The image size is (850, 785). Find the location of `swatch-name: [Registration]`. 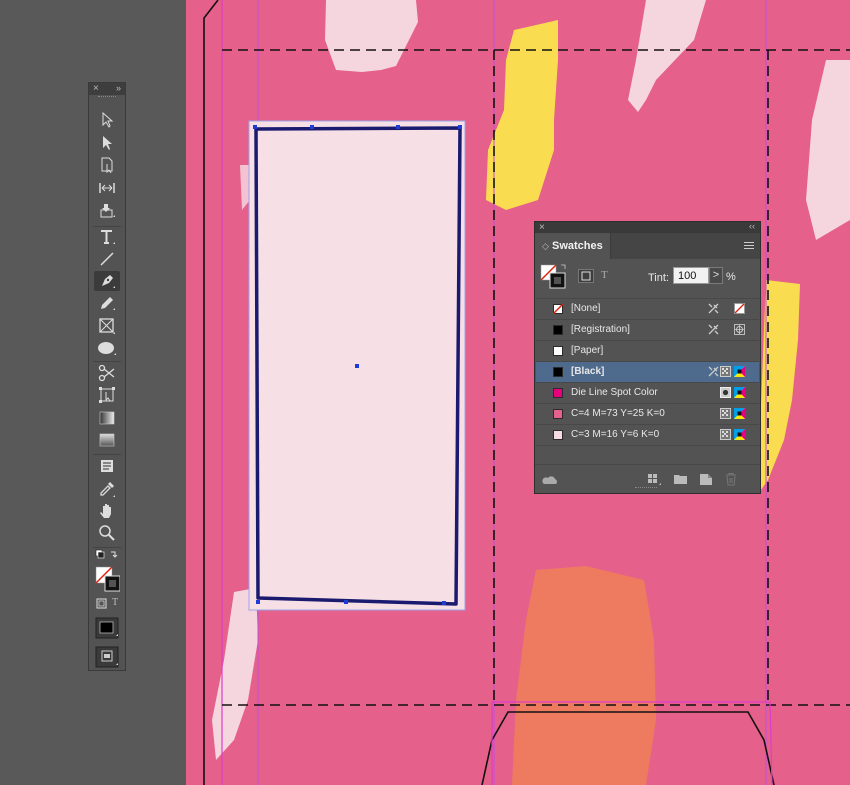

swatch-name: [Registration] is located at coordinates (600, 329).